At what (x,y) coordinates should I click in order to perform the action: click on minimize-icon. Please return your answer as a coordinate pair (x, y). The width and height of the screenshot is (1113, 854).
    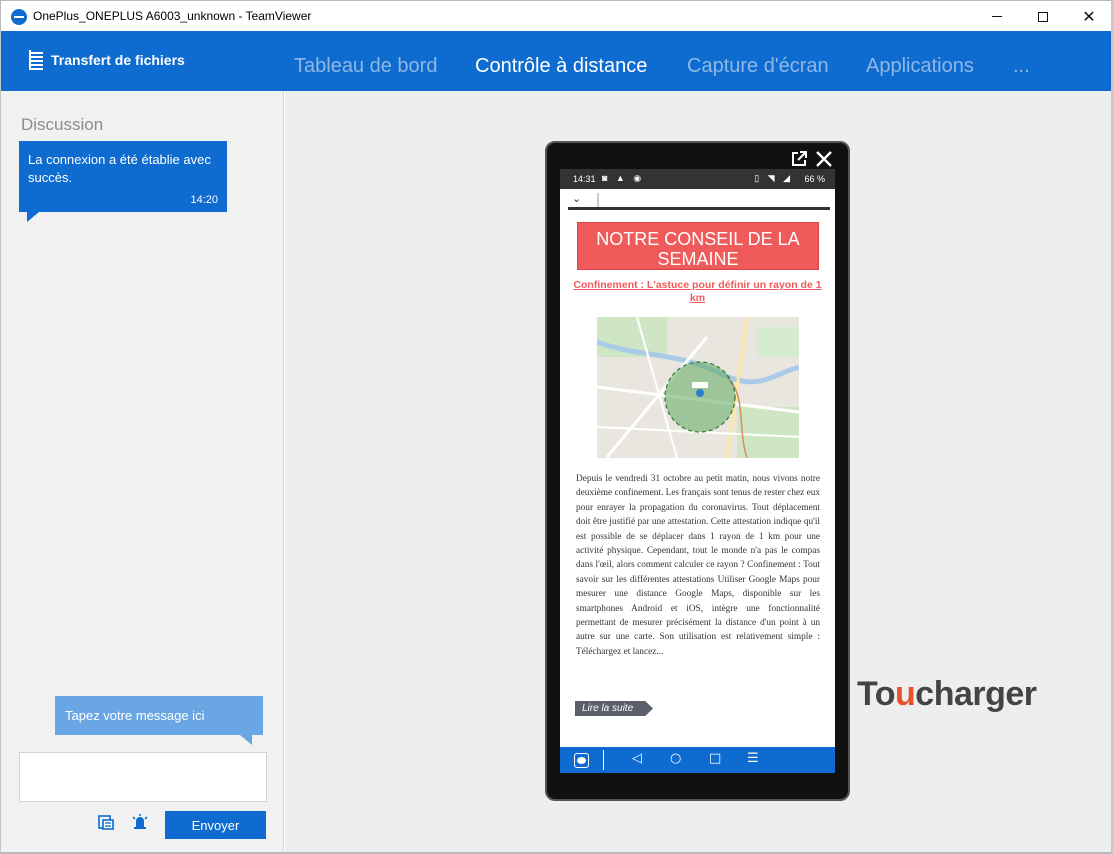
    Looking at the image, I should click on (997, 16).